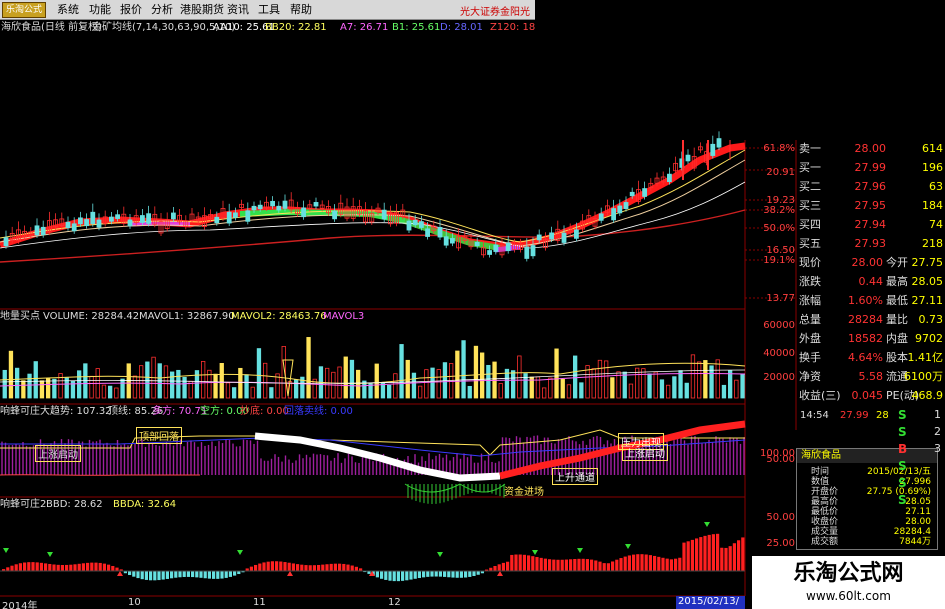  What do you see at coordinates (820, 482) in the screenshot?
I see `popup-key: 数值` at bounding box center [820, 482].